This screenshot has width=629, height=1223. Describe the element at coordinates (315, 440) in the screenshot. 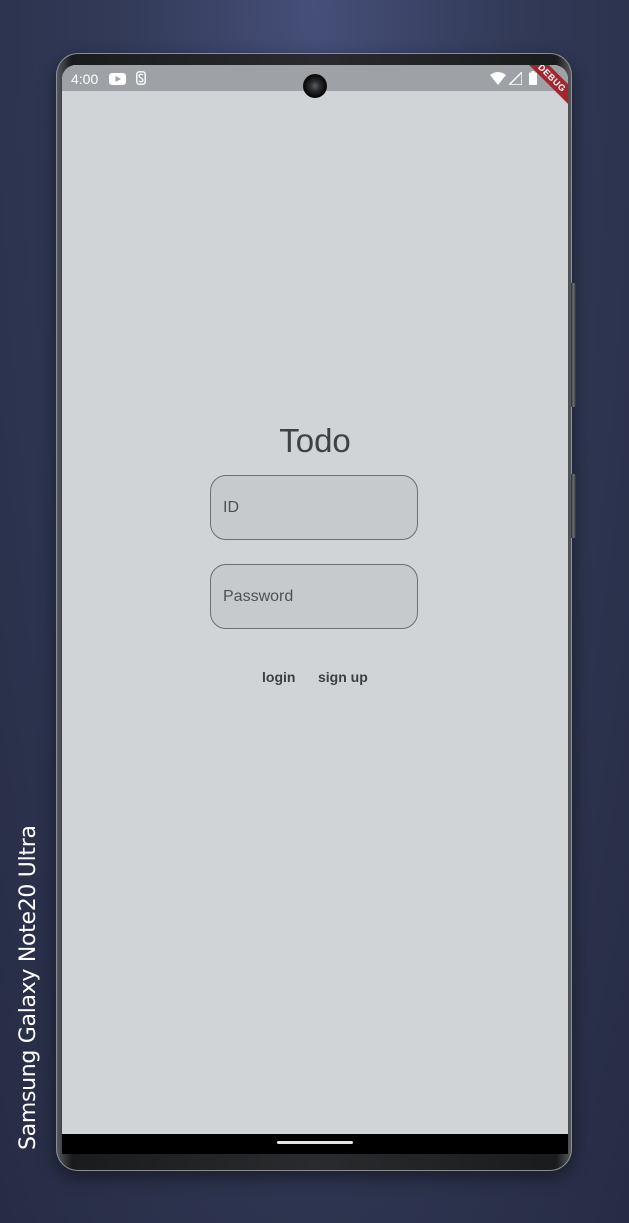

I see `app-title: Todo` at that location.